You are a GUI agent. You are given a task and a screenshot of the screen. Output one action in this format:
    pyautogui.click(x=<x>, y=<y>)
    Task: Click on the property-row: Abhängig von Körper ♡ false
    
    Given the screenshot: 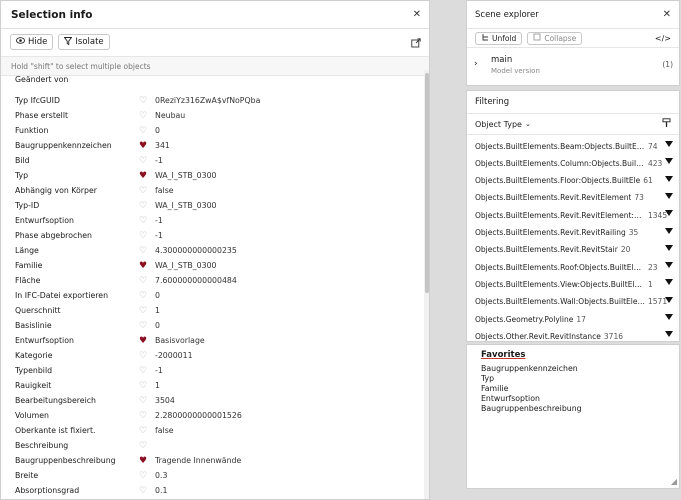 What is the action you would take?
    pyautogui.click(x=211, y=190)
    